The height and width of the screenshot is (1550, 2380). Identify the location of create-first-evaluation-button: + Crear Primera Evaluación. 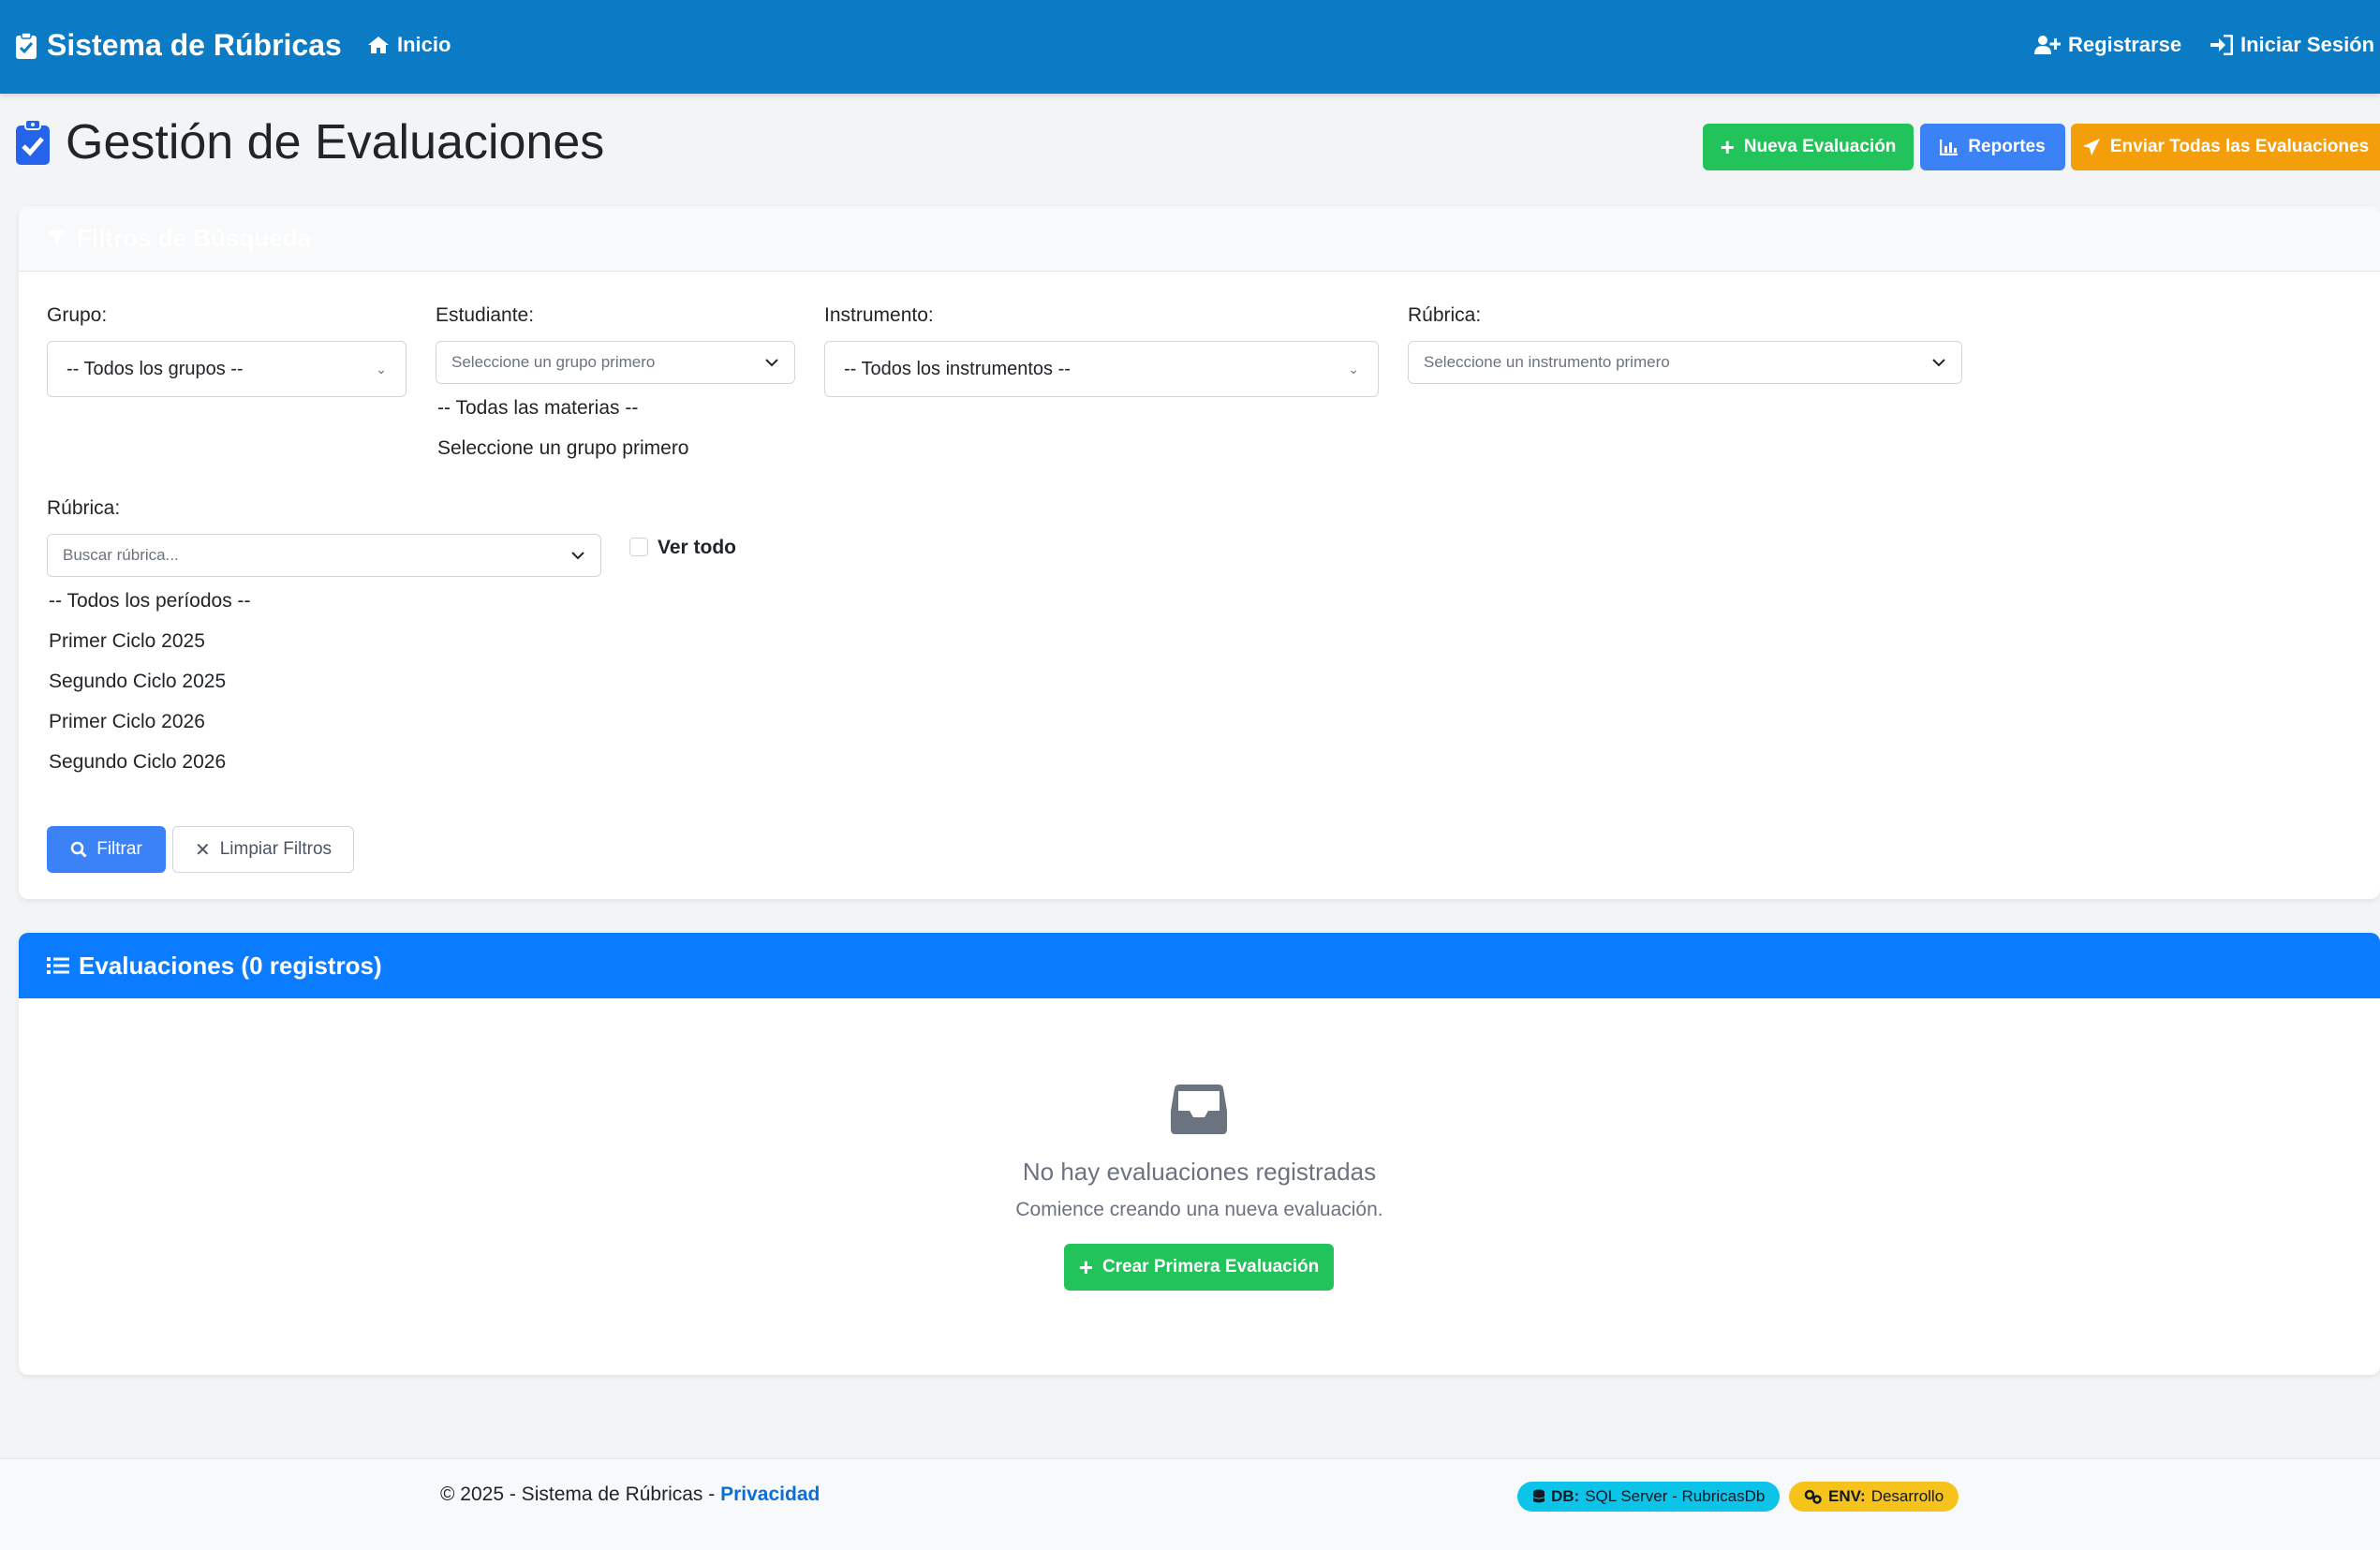
(1199, 1267).